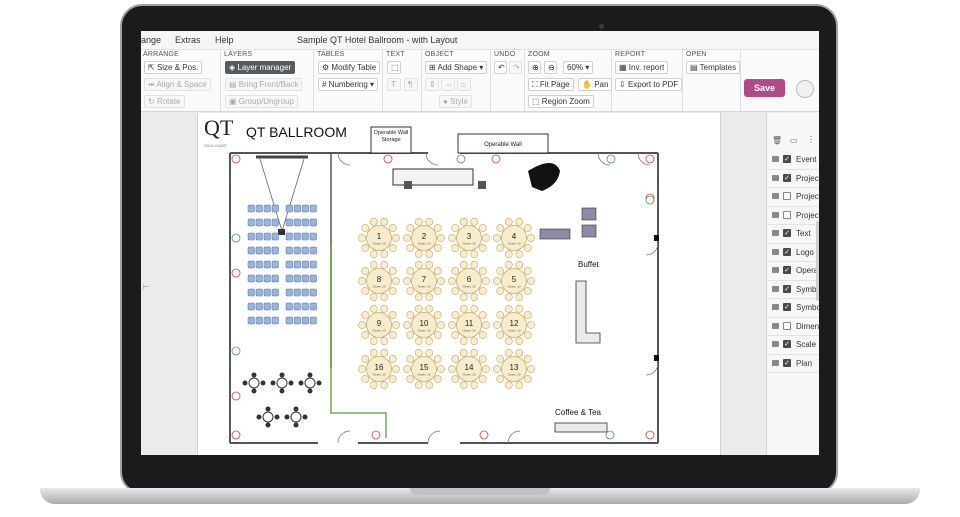 Image resolution: width=960 pixels, height=517 pixels. What do you see at coordinates (793, 308) in the screenshot?
I see `layer-row: ✓ Symbols` at bounding box center [793, 308].